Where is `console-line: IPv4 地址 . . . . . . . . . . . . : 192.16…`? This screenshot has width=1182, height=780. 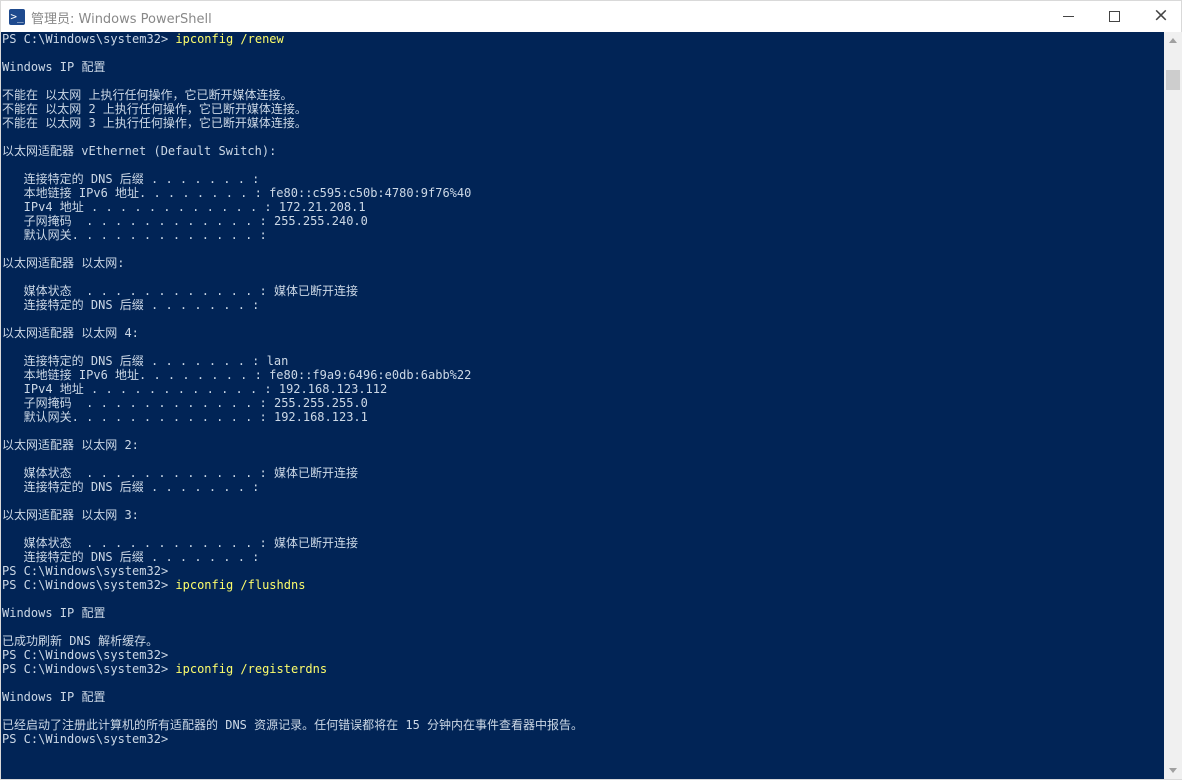
console-line: IPv4 地址 . . . . . . . . . . . . : 192.16… is located at coordinates (583, 389).